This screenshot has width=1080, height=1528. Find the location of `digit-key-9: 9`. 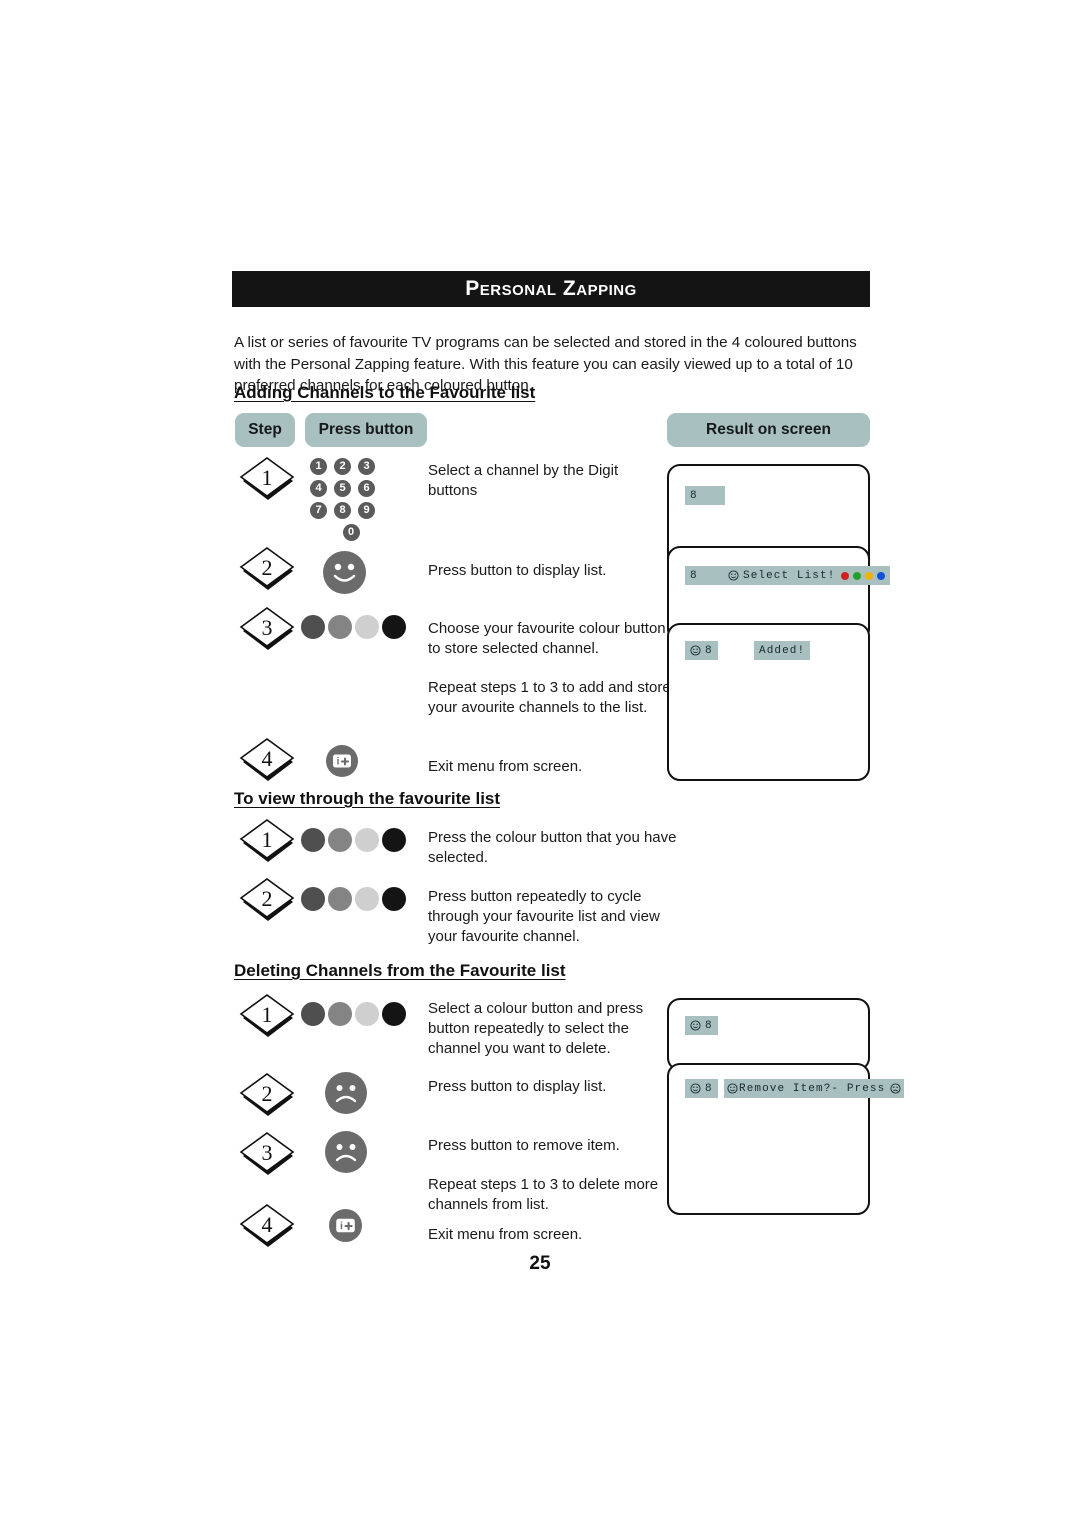

digit-key-9: 9 is located at coordinates (366, 510).